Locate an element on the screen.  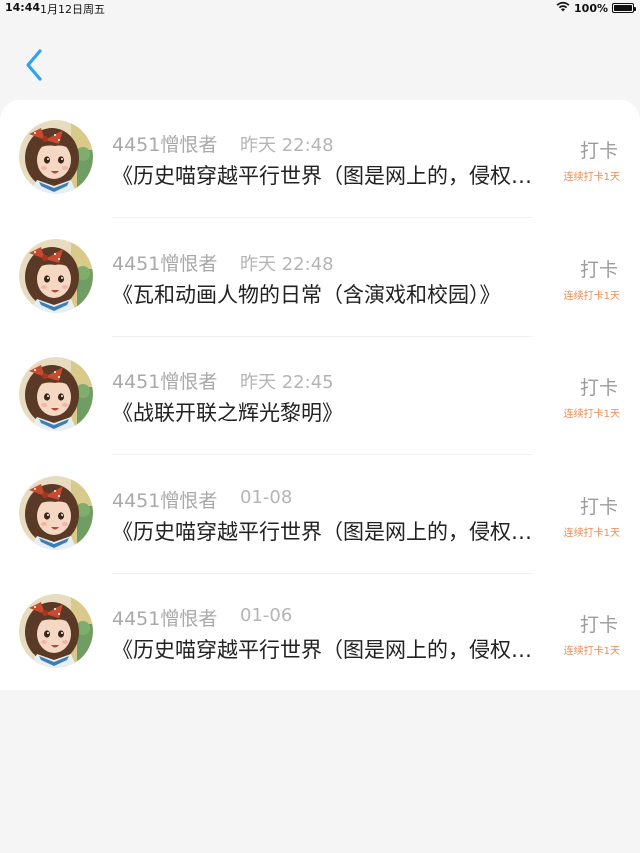
status-bar: 14:44 1月12日周五 100% is located at coordinates (320, 9).